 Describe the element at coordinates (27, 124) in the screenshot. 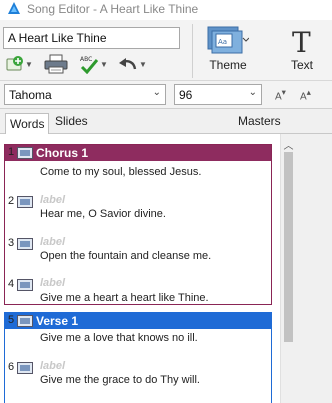

I see `tab-words: Words` at that location.